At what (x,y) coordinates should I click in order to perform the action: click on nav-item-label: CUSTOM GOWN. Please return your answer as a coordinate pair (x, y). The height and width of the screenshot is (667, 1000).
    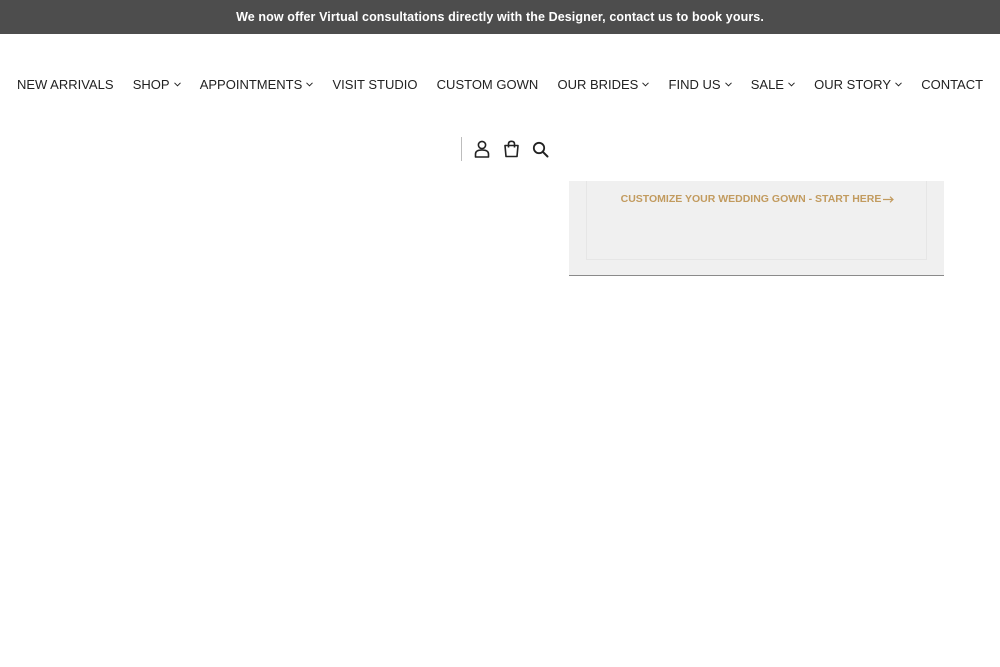
    Looking at the image, I should click on (487, 84).